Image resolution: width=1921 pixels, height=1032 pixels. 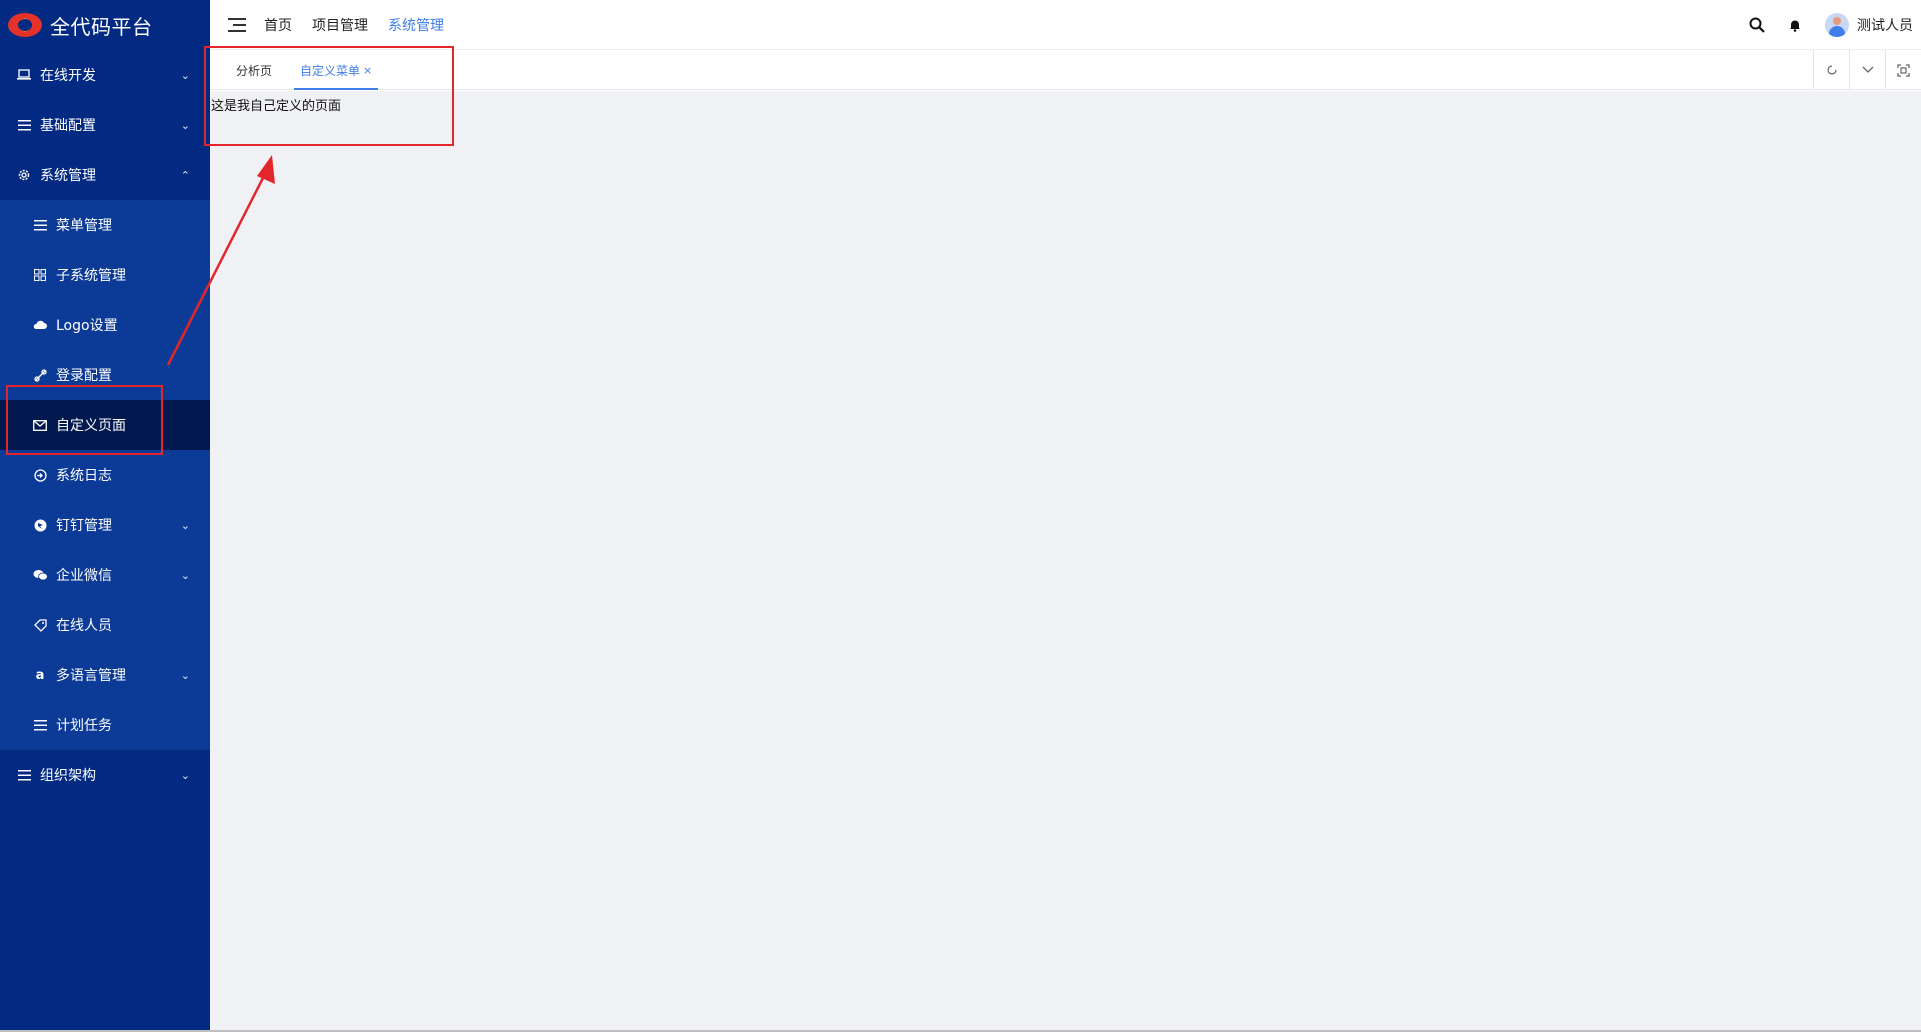 I want to click on sidebar-item-menu-management: 菜单管理, so click(x=105, y=225).